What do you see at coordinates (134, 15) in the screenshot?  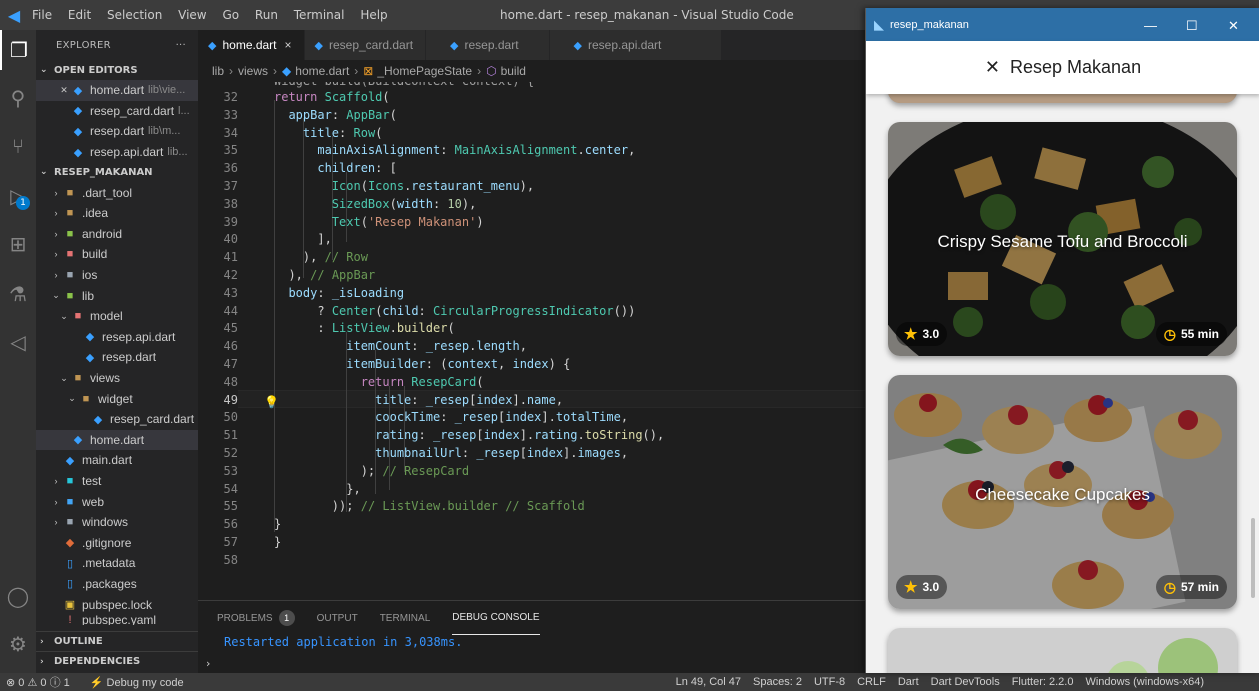 I see `menu-selection: Selection` at bounding box center [134, 15].